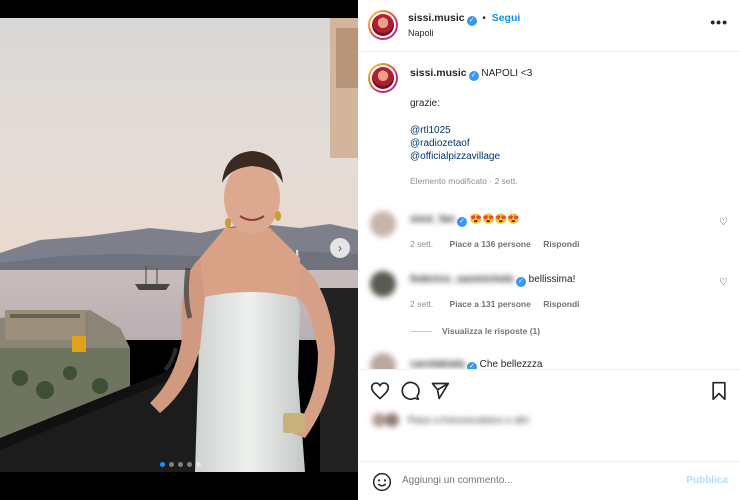 The image size is (740, 500). I want to click on likes-summary: Piace a francescaliano e altri, so click(482, 421).